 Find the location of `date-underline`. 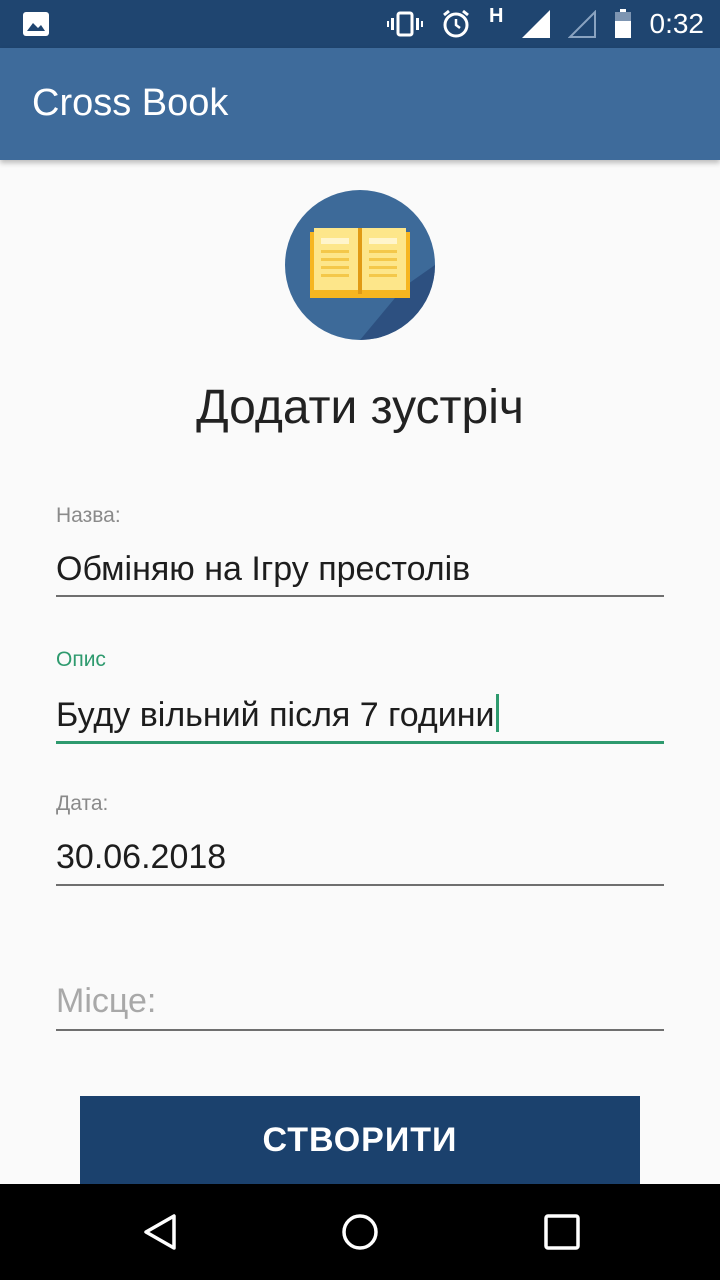

date-underline is located at coordinates (360, 885).